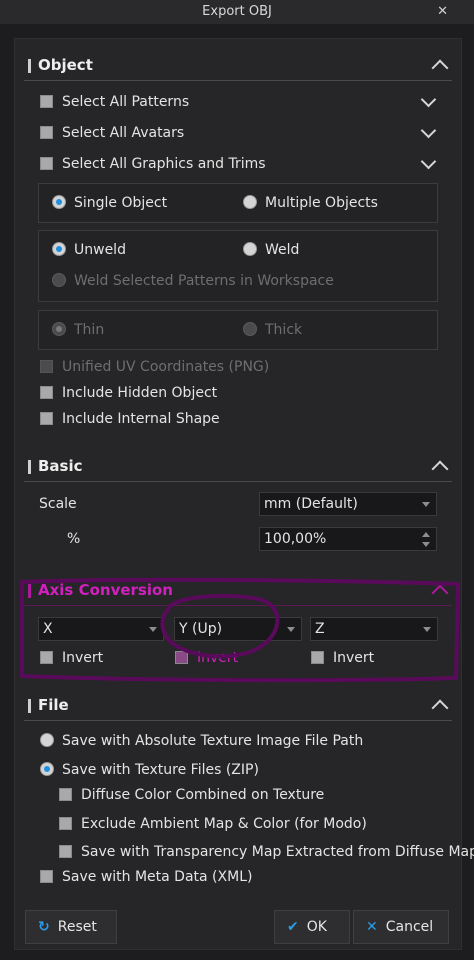  What do you see at coordinates (426, 534) in the screenshot?
I see `spin-up-icon` at bounding box center [426, 534].